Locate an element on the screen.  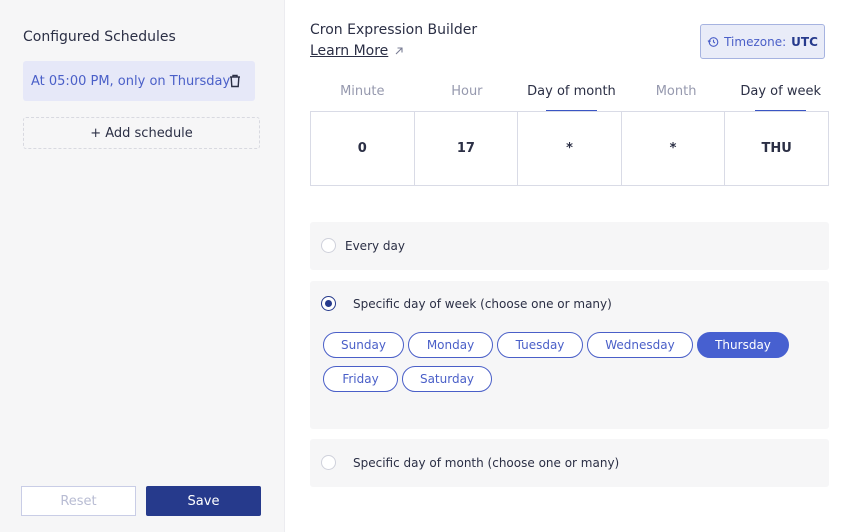
day-chip-saturday: Saturday is located at coordinates (447, 379).